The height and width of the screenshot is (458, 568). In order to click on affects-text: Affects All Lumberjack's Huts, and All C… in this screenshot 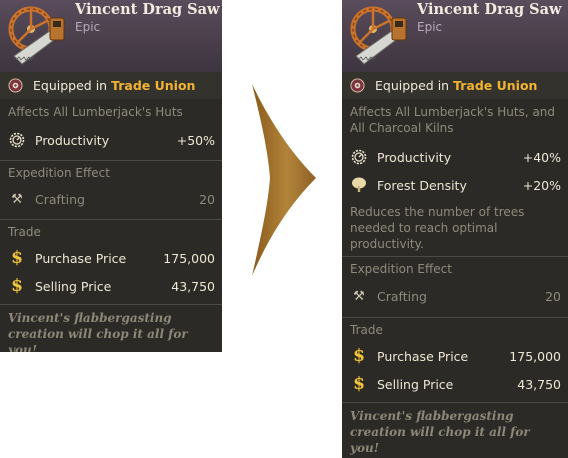, I will do `click(453, 120)`.